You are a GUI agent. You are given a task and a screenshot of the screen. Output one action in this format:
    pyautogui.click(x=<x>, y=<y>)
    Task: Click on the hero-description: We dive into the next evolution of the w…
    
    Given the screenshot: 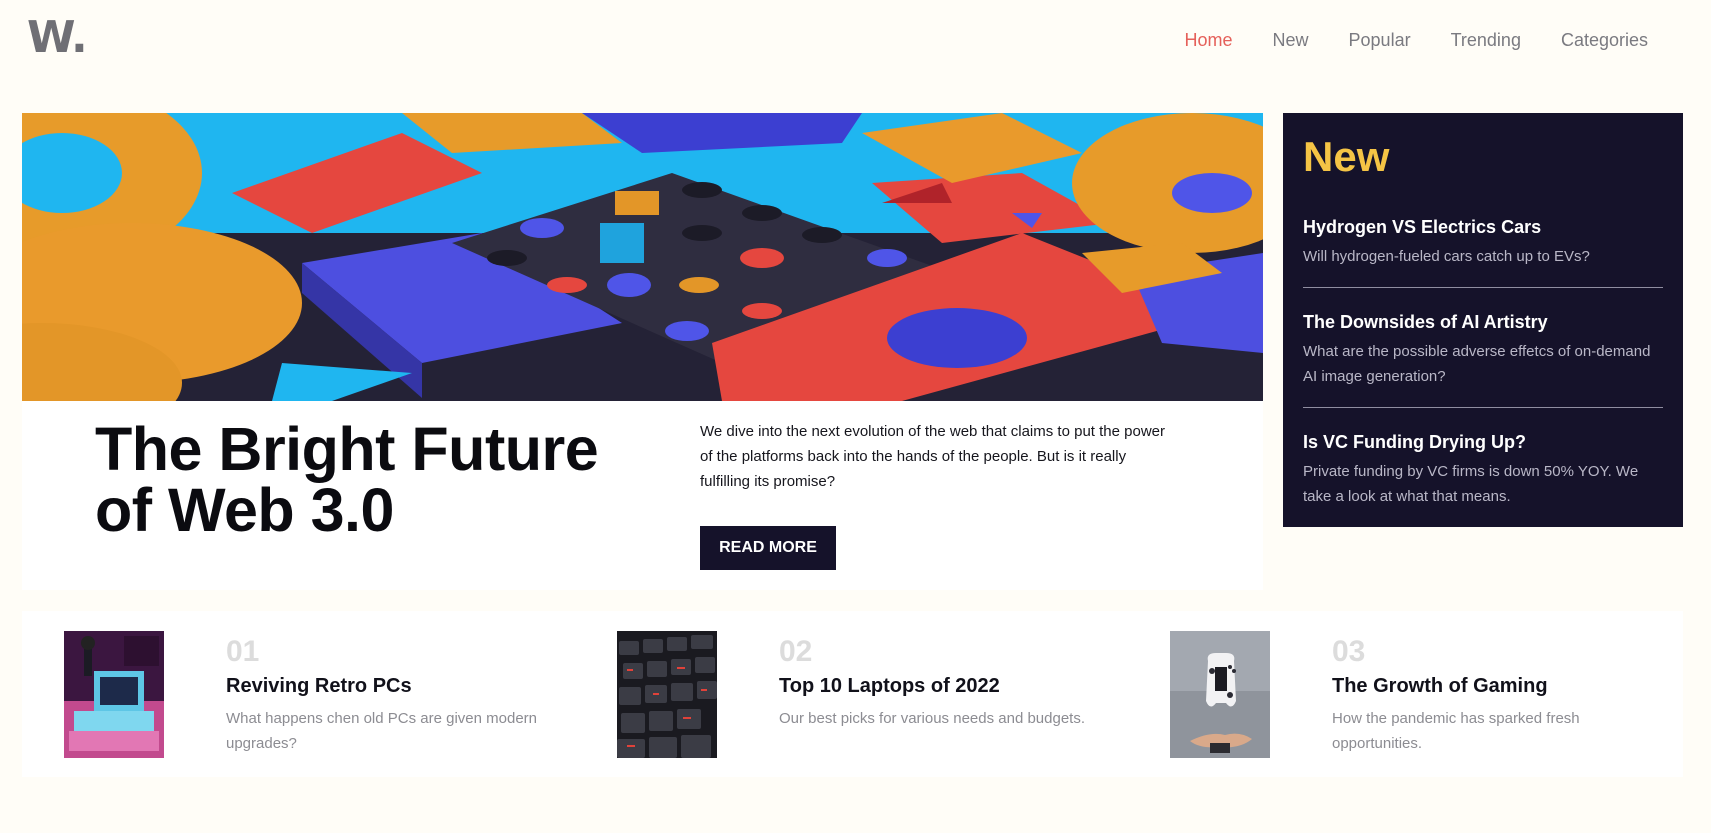 What is the action you would take?
    pyautogui.click(x=932, y=456)
    